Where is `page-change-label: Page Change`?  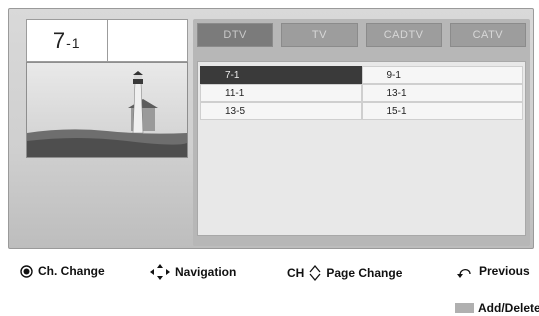 page-change-label: Page Change is located at coordinates (364, 273).